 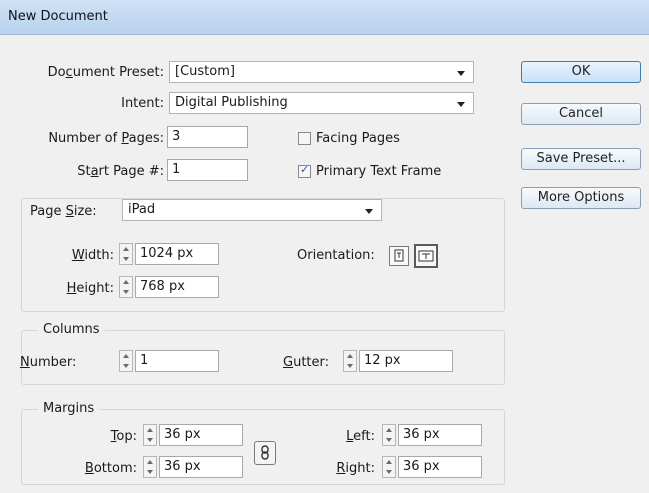 What do you see at coordinates (90, 288) in the screenshot?
I see `height-label: Height:` at bounding box center [90, 288].